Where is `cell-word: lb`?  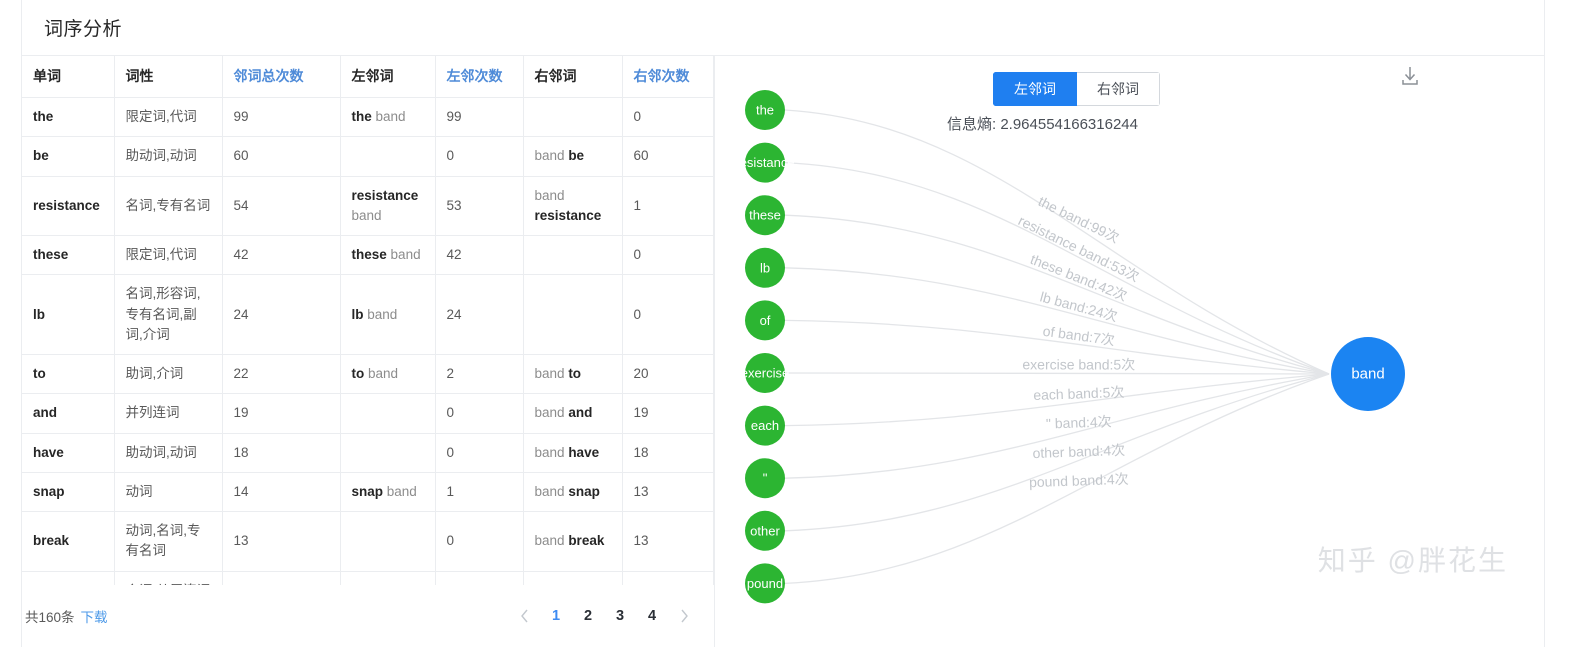 cell-word: lb is located at coordinates (68, 314).